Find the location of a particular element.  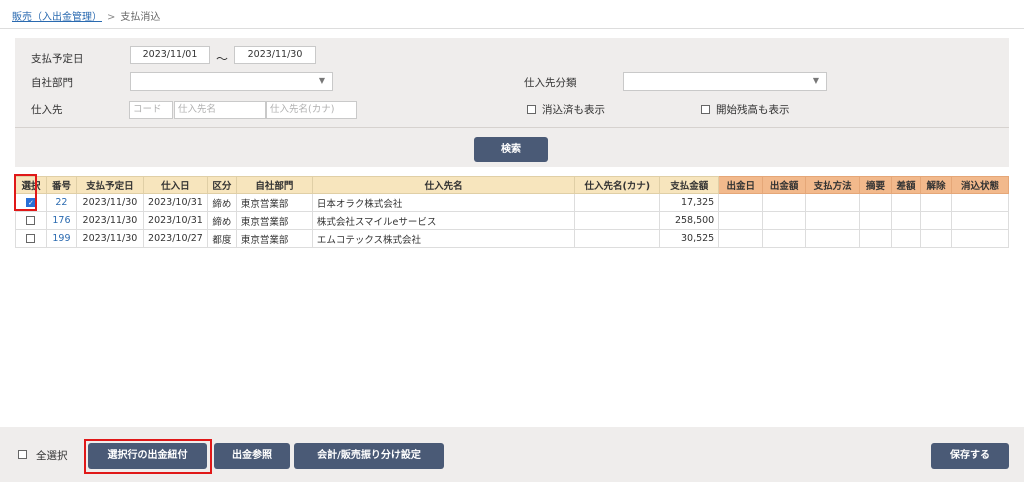

select-all-label: 全選択 is located at coordinates (52, 456).